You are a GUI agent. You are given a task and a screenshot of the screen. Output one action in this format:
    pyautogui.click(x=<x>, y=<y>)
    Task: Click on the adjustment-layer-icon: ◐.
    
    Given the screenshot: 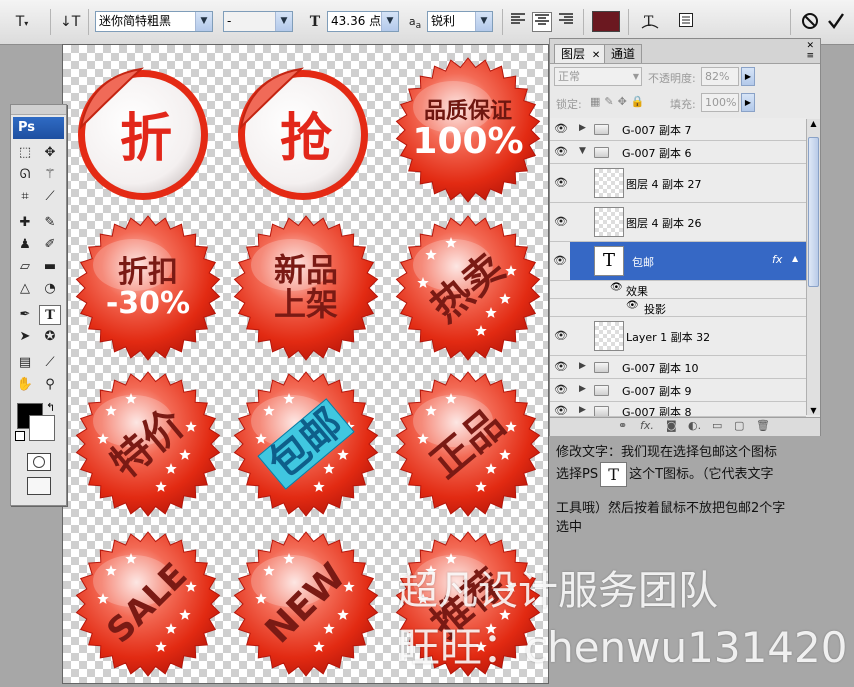 What is the action you would take?
    pyautogui.click(x=694, y=425)
    